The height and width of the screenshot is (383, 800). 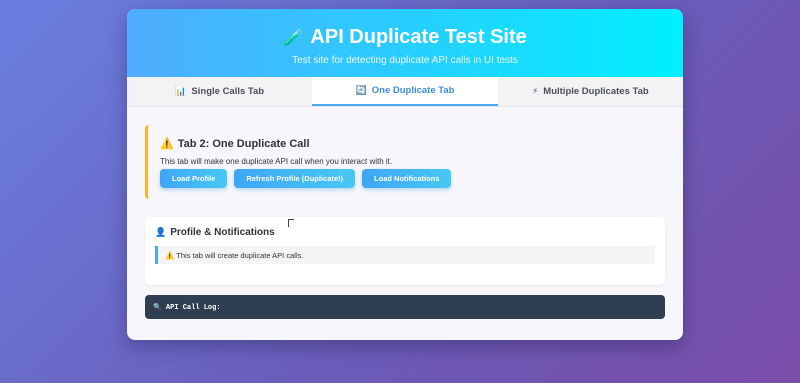 I want to click on api-call-log: 🔍 API Call Log:, so click(x=405, y=307).